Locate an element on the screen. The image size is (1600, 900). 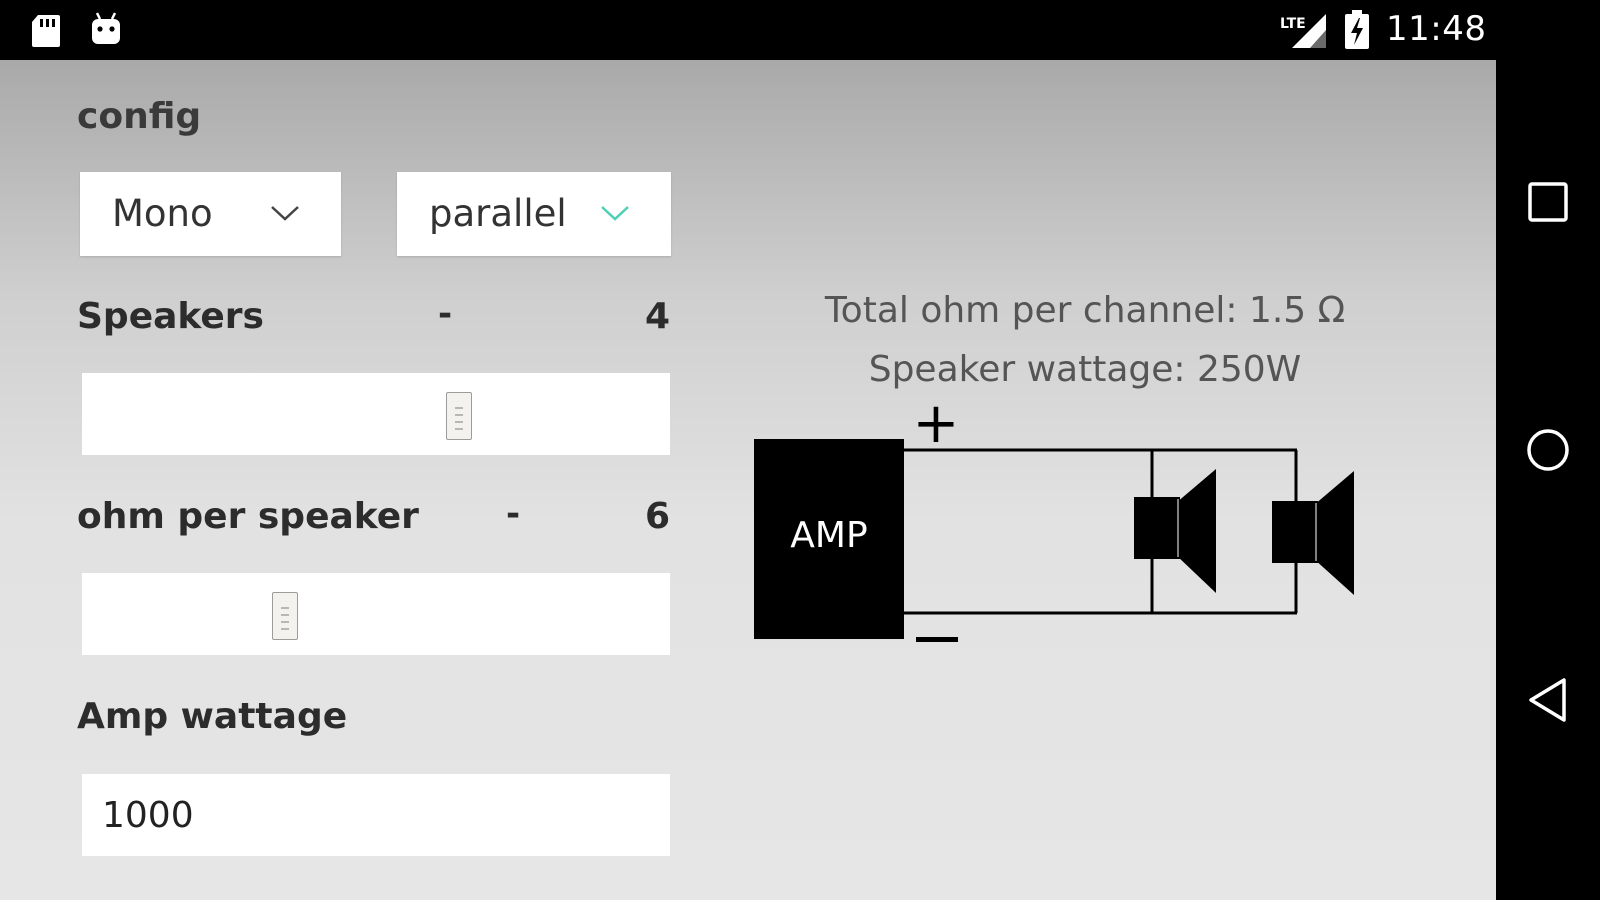
home-circle-icon is located at coordinates (1548, 450).